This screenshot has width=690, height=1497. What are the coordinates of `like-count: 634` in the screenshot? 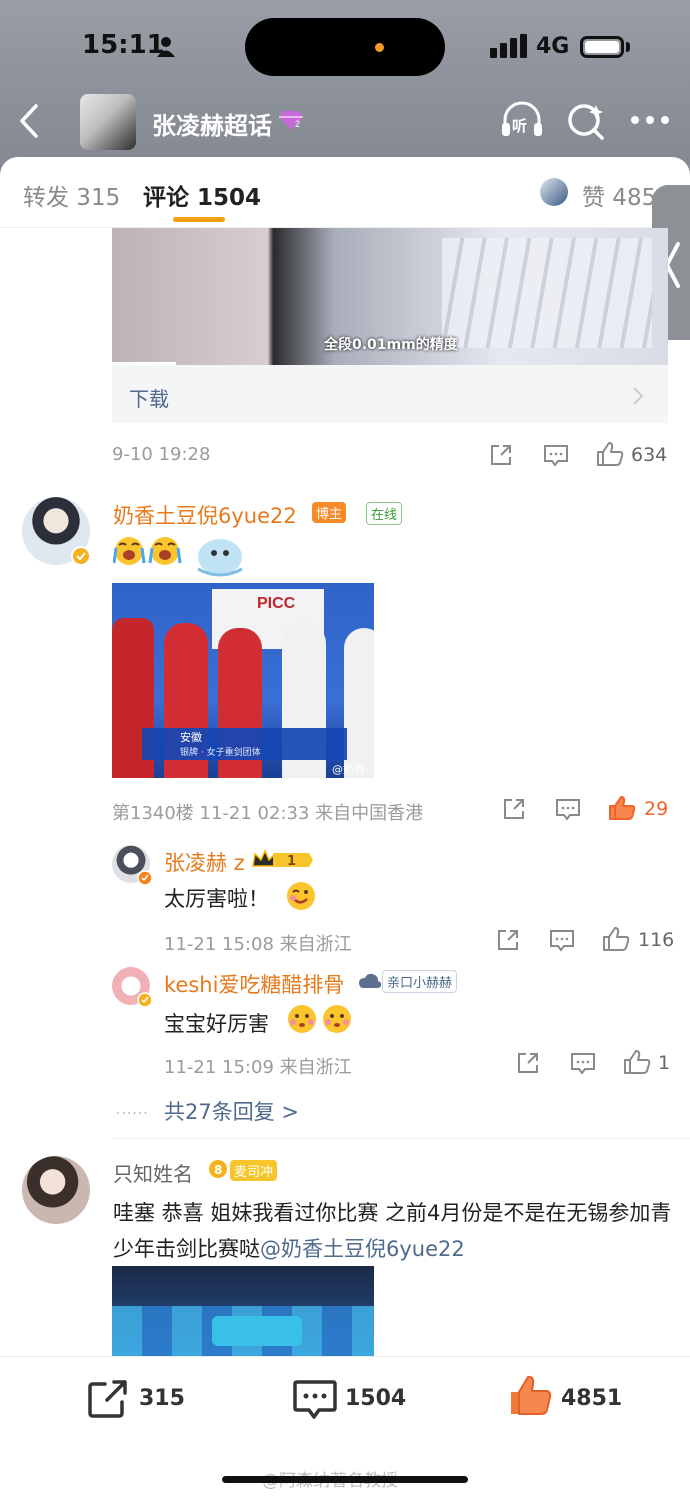 It's located at (649, 455).